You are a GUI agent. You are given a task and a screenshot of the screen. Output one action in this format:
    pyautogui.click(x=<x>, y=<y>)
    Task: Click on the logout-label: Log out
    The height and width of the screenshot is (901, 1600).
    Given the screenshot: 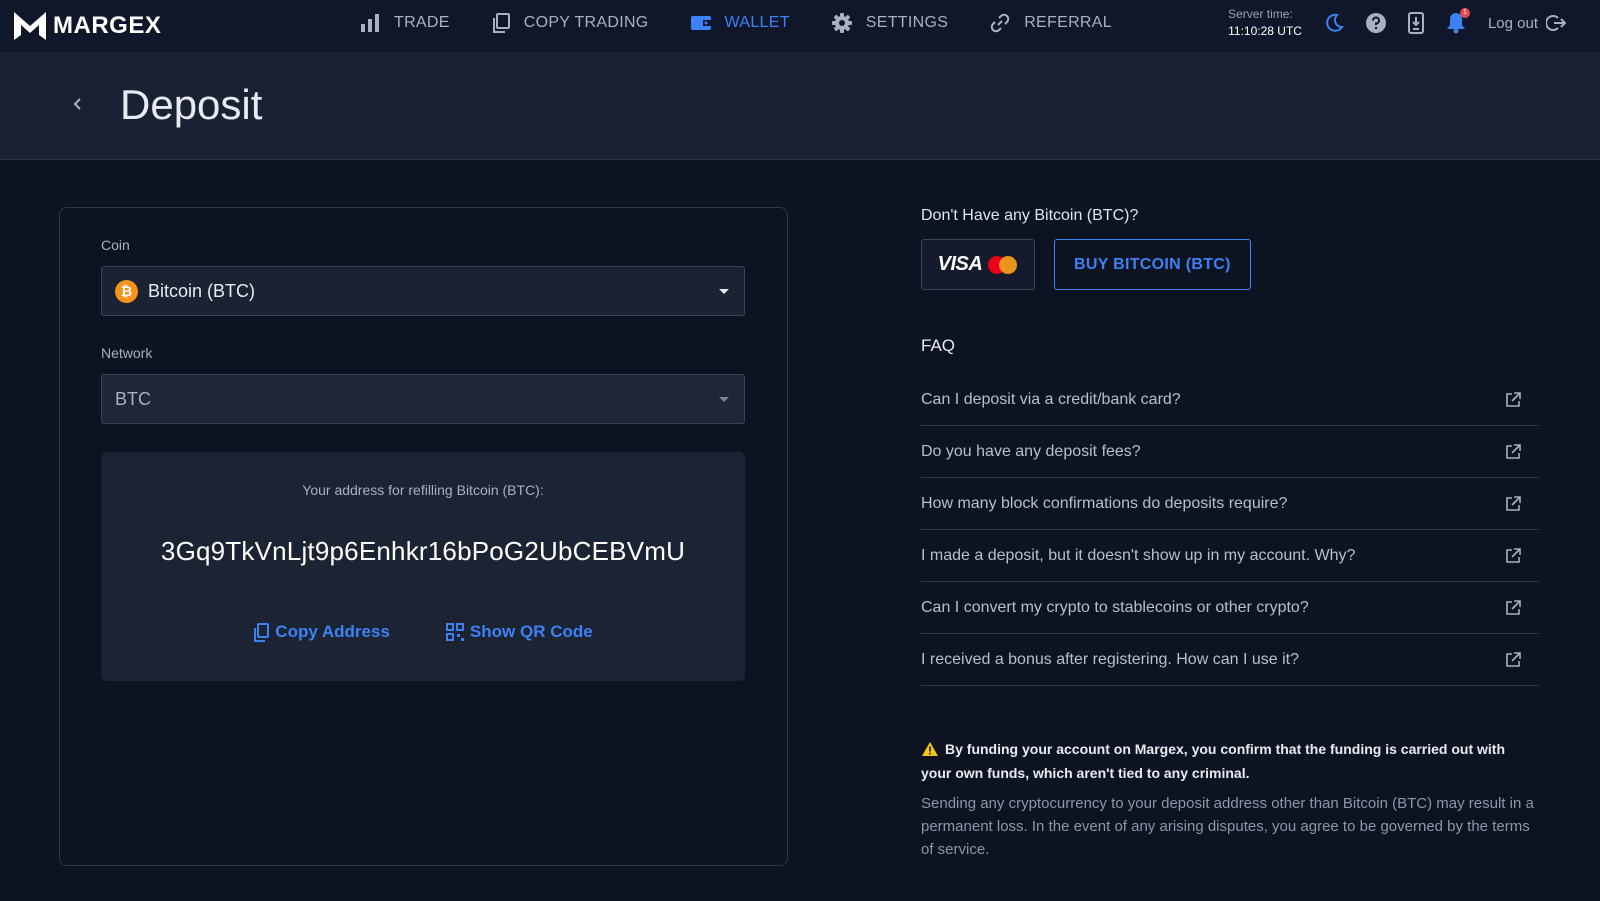 What is the action you would take?
    pyautogui.click(x=1512, y=23)
    